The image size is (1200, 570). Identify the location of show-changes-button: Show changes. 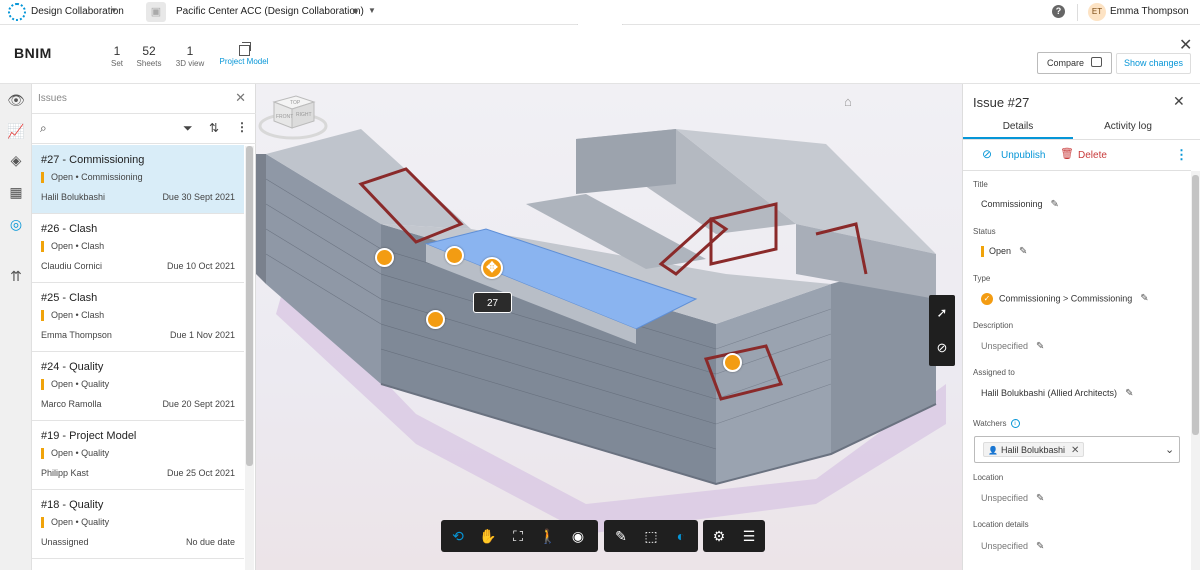
(1153, 63).